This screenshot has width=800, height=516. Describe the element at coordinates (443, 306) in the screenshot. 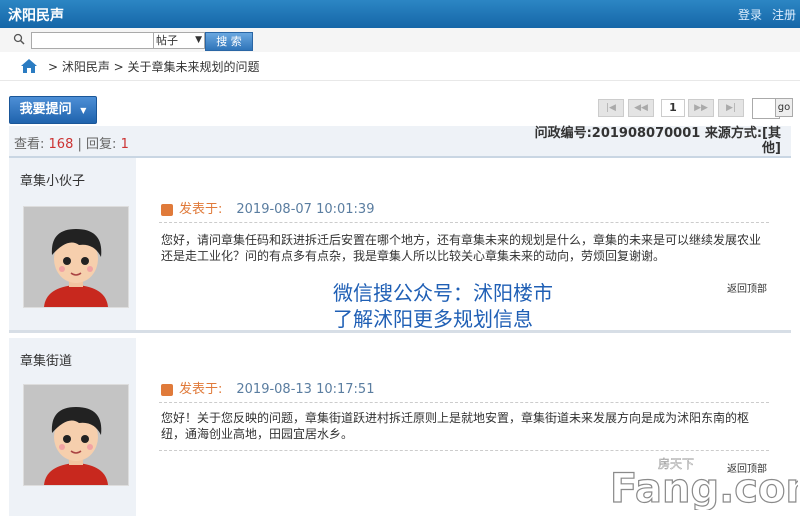

I see `promo-text: 微信搜公众号：沭阳楼市 了解沭阳更多规划信息` at that location.